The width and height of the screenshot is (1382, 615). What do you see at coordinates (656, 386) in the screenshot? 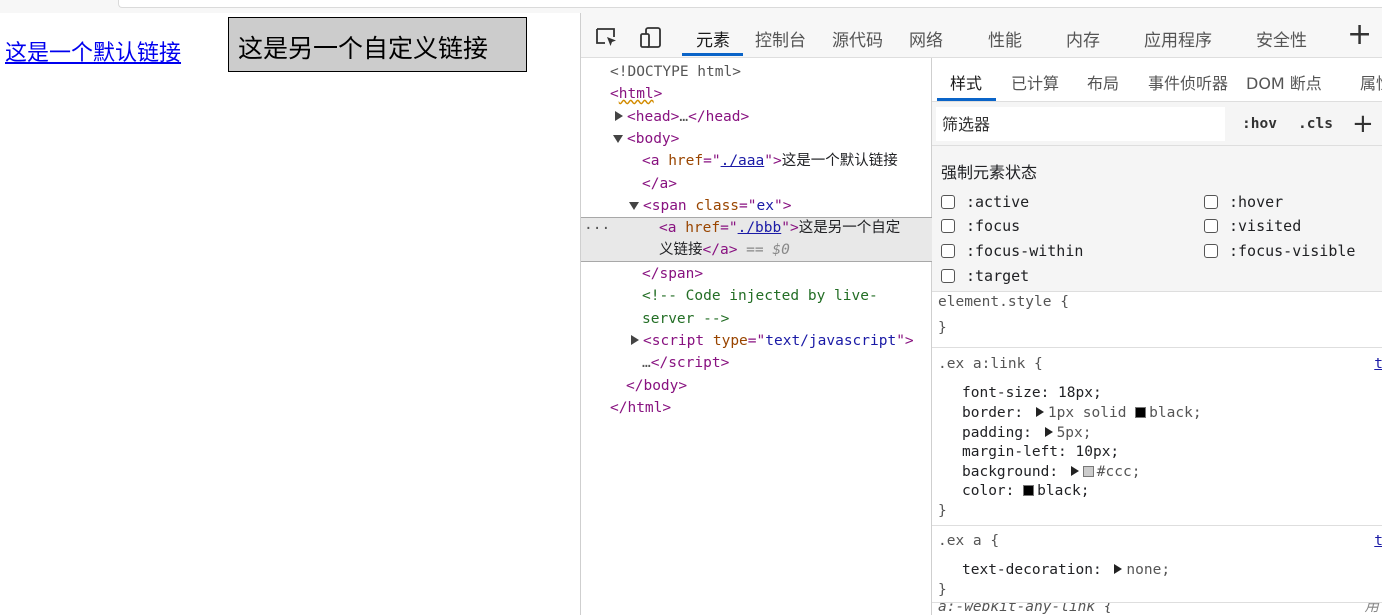
I see `tree-body-close: </body>` at bounding box center [656, 386].